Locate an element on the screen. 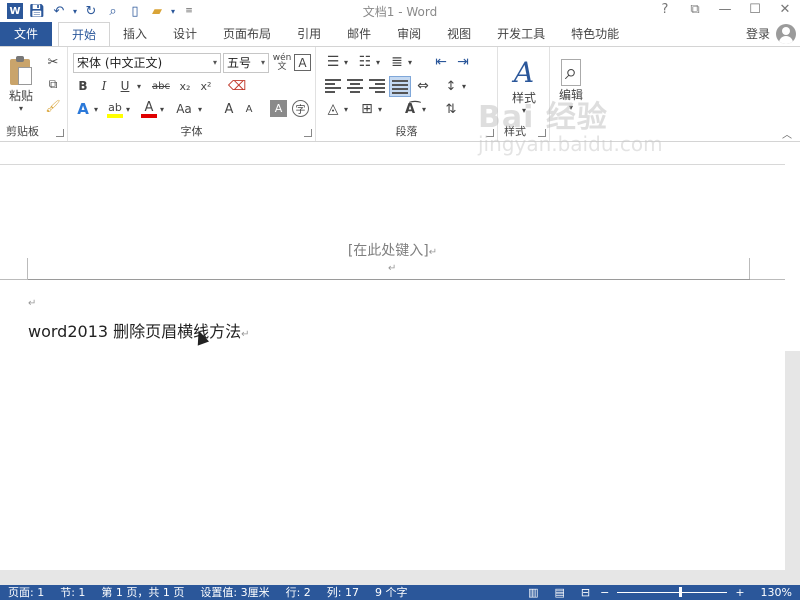  zoom-out-icon: − is located at coordinates (604, 592).